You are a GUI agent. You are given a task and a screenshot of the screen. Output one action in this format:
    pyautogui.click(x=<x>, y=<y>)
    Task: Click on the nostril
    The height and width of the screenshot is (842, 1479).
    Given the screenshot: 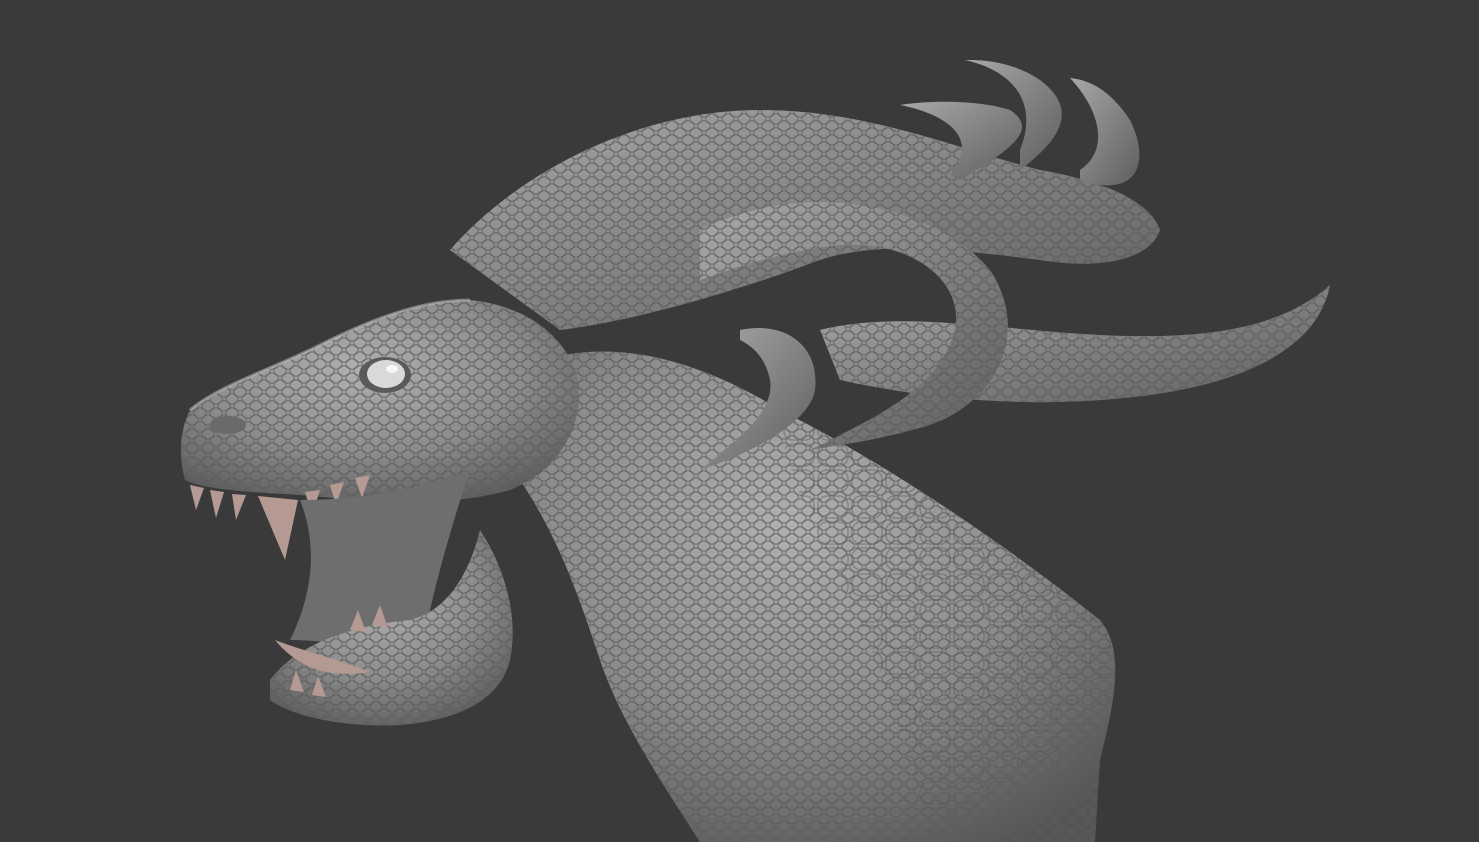 What is the action you would take?
    pyautogui.click(x=228, y=425)
    